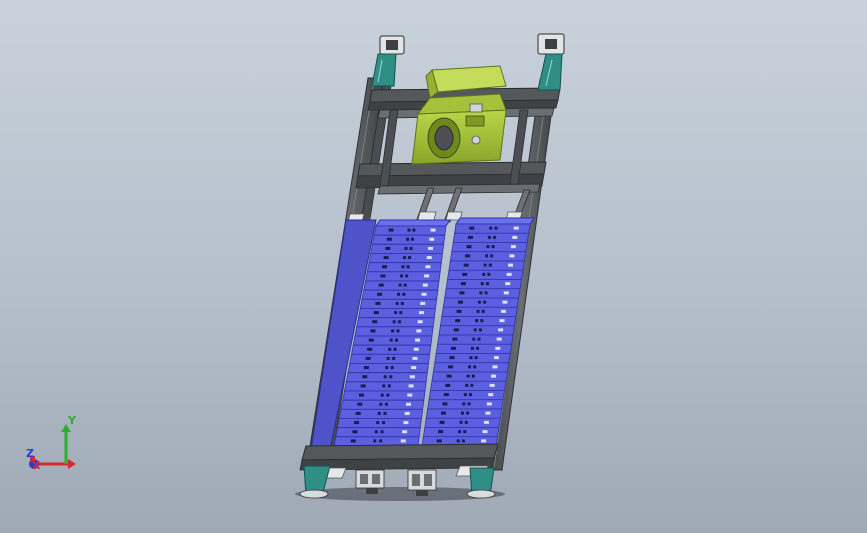 This screenshot has width=867, height=533. I want to click on right-battery-top-face, so click(495, 221).